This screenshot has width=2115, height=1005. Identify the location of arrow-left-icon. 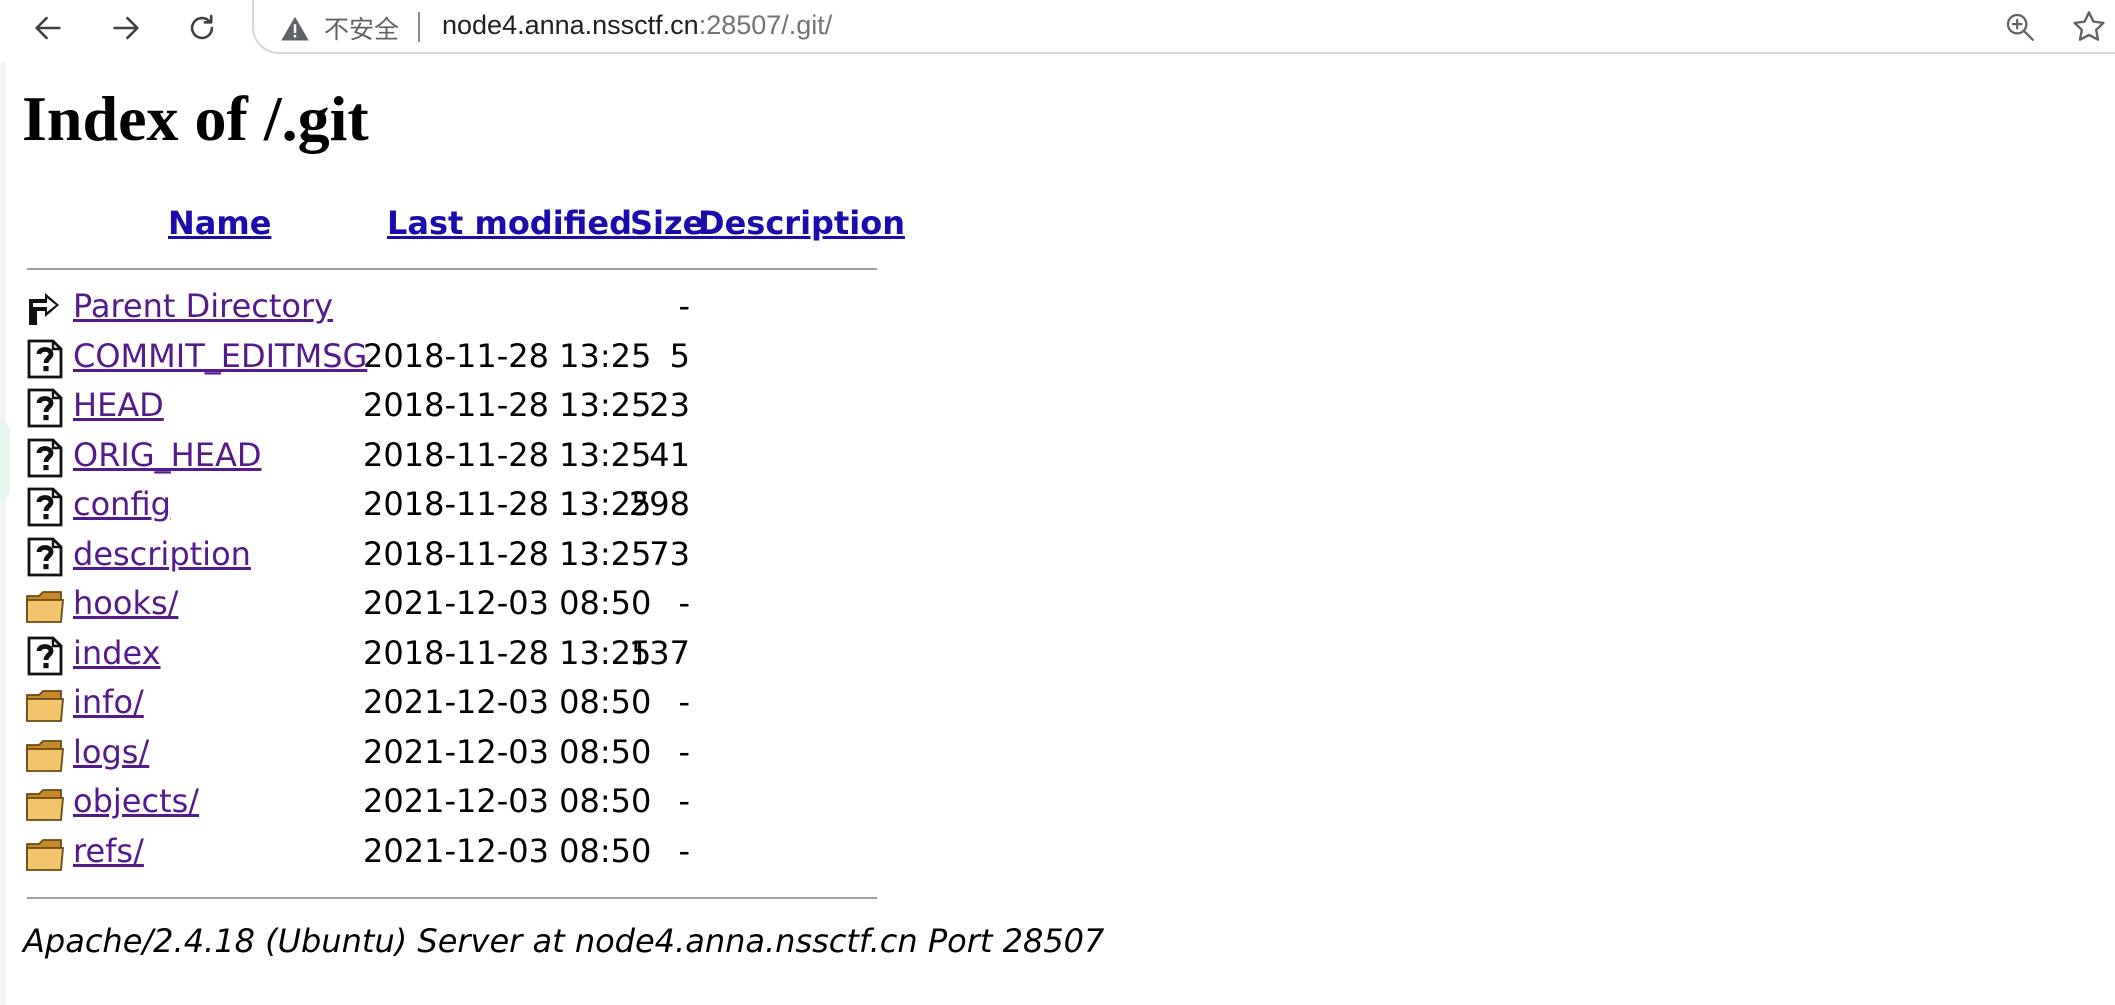
(48, 28).